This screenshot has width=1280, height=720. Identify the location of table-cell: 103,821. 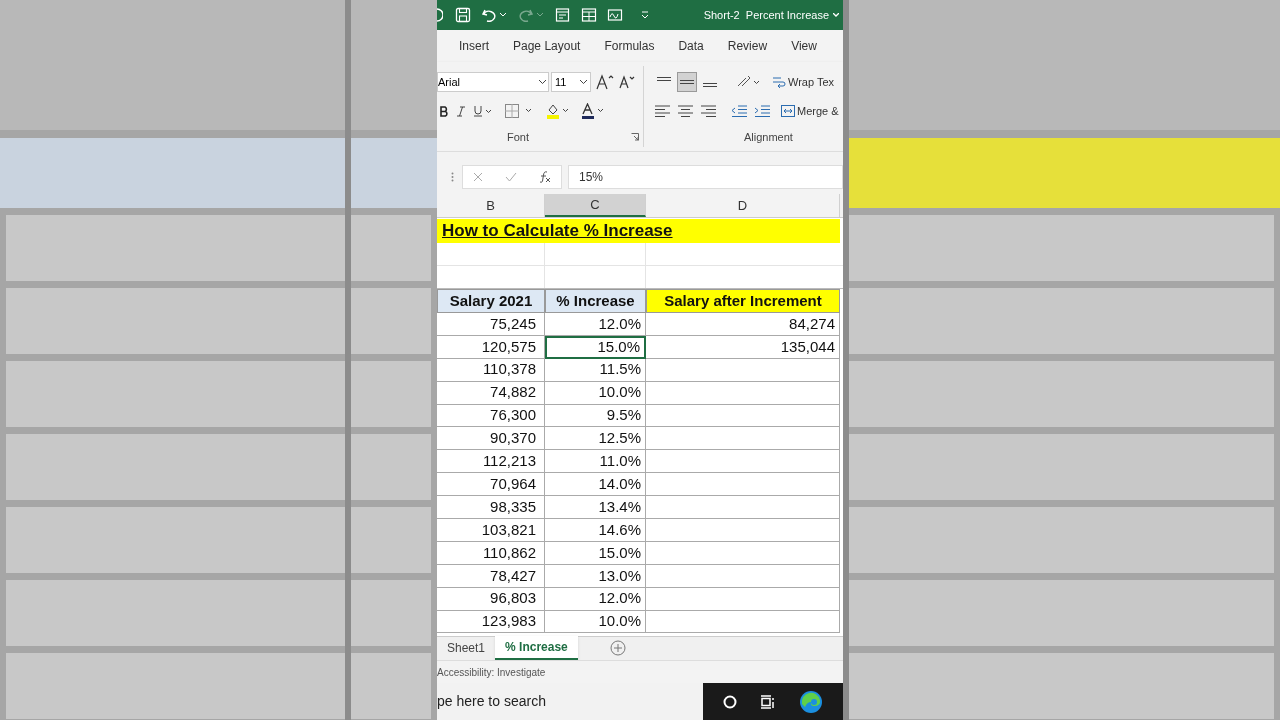
(491, 530).